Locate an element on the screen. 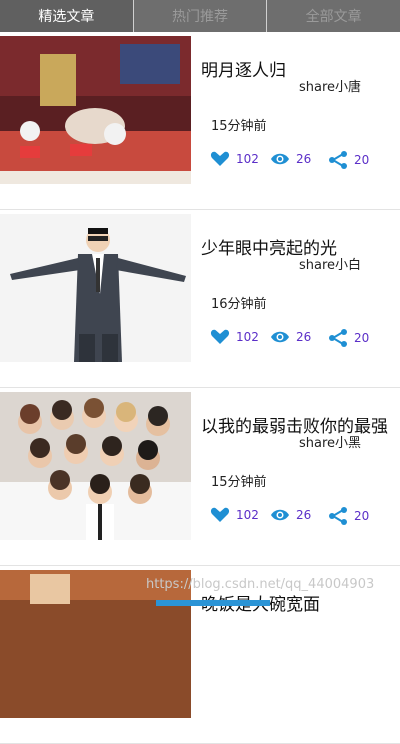 The image size is (400, 744). article-title: 明月逐人归 is located at coordinates (243, 68).